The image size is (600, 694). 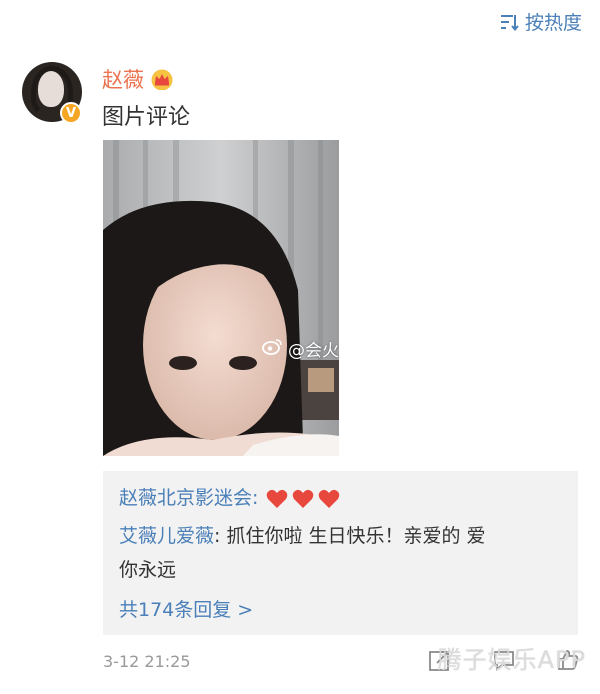 What do you see at coordinates (313, 351) in the screenshot?
I see `watermark-text: @会火` at bounding box center [313, 351].